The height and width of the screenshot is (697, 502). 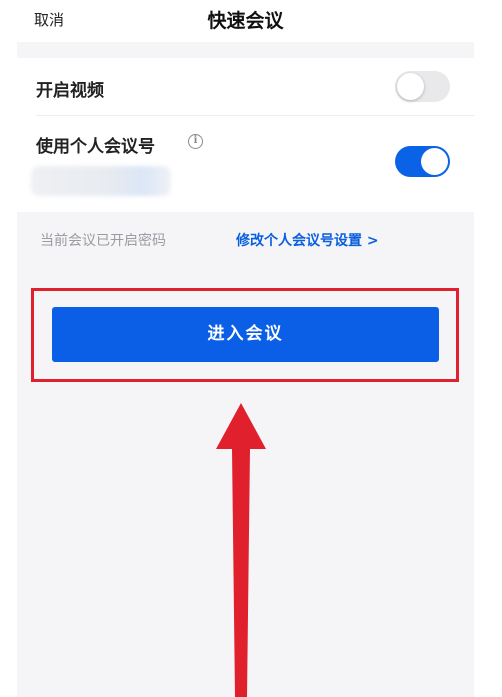 What do you see at coordinates (245, 334) in the screenshot?
I see `enter-meeting-button: 进入会议` at bounding box center [245, 334].